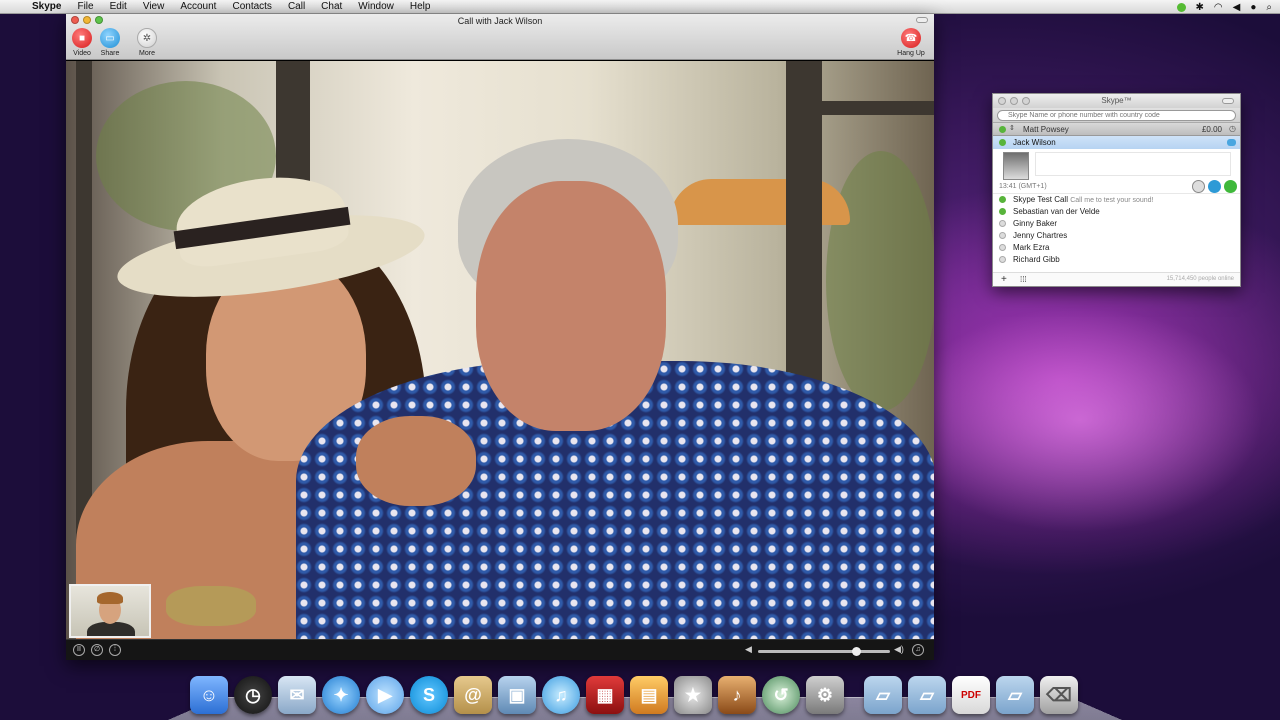  Describe the element at coordinates (331, 6) in the screenshot. I see `menu-chat: Chat` at that location.